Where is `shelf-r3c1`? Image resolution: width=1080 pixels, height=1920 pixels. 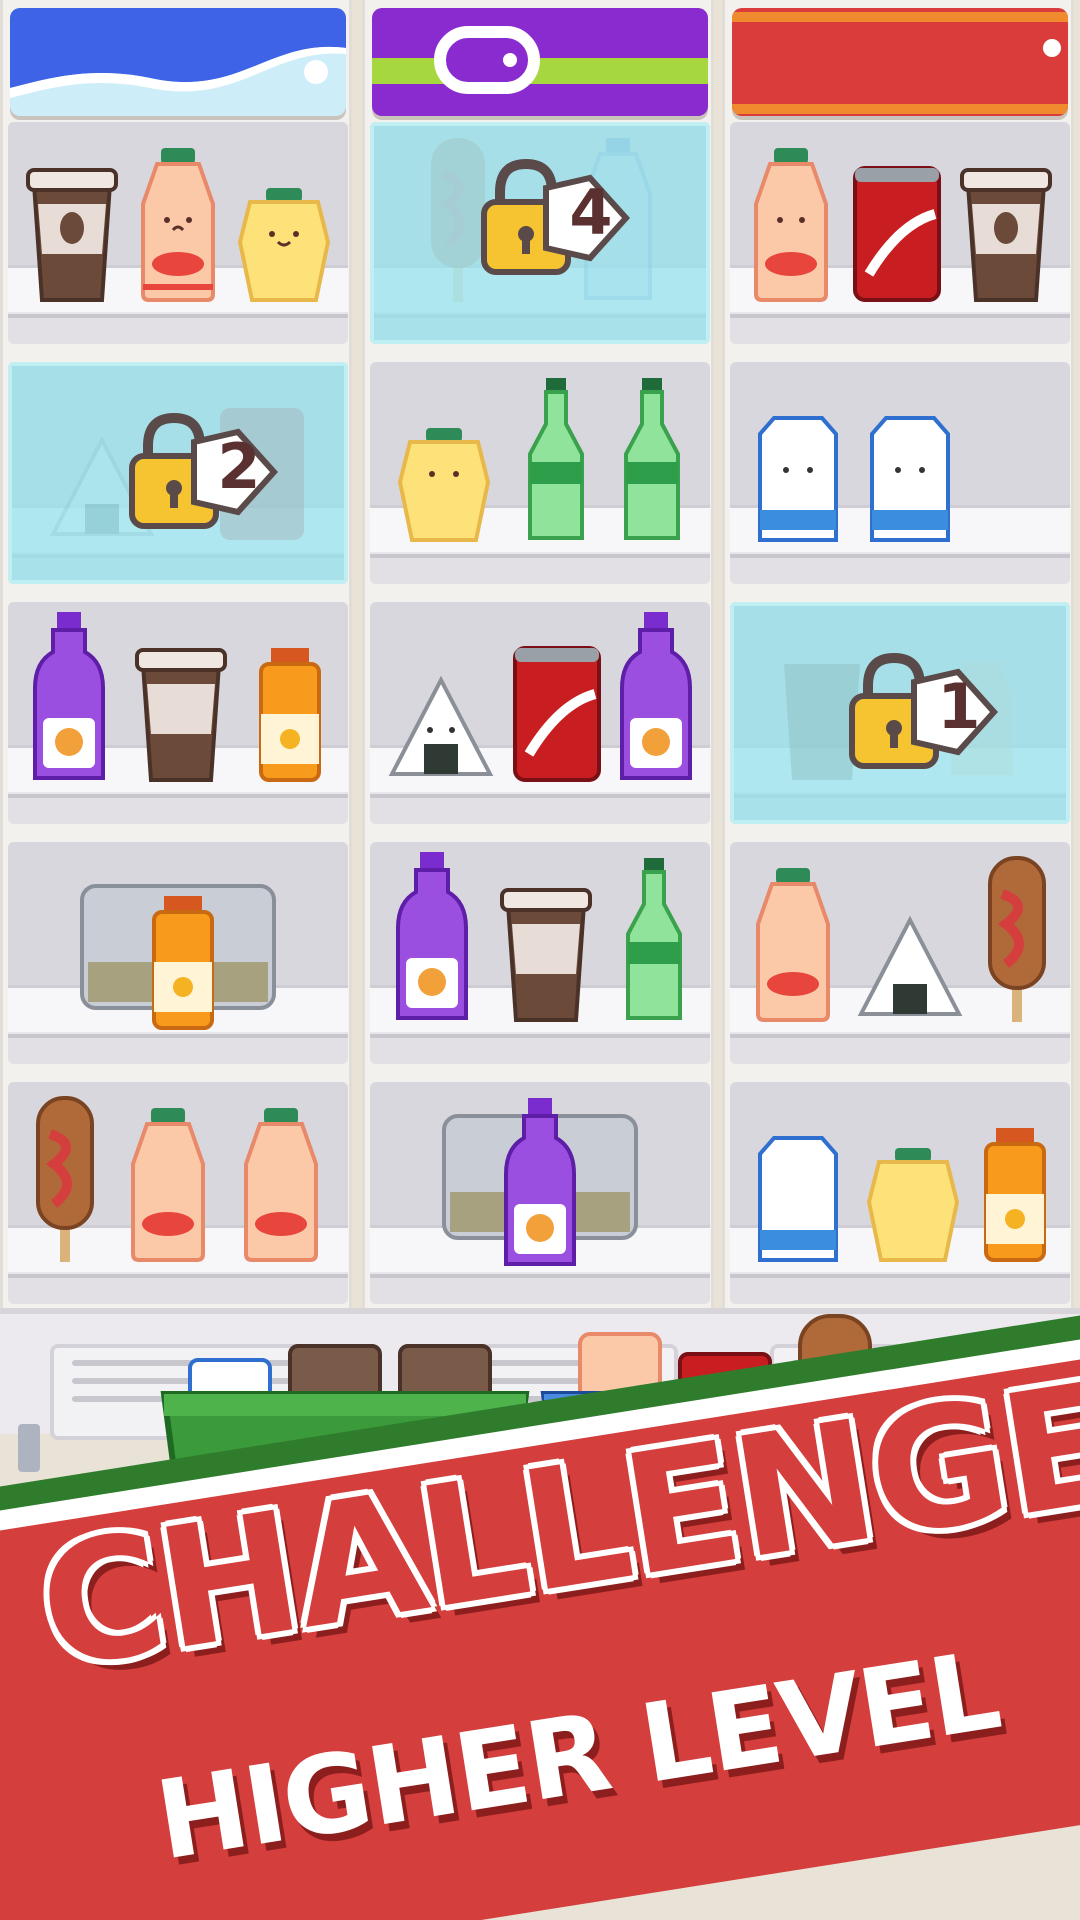
shelf-r3c1 is located at coordinates (178, 713).